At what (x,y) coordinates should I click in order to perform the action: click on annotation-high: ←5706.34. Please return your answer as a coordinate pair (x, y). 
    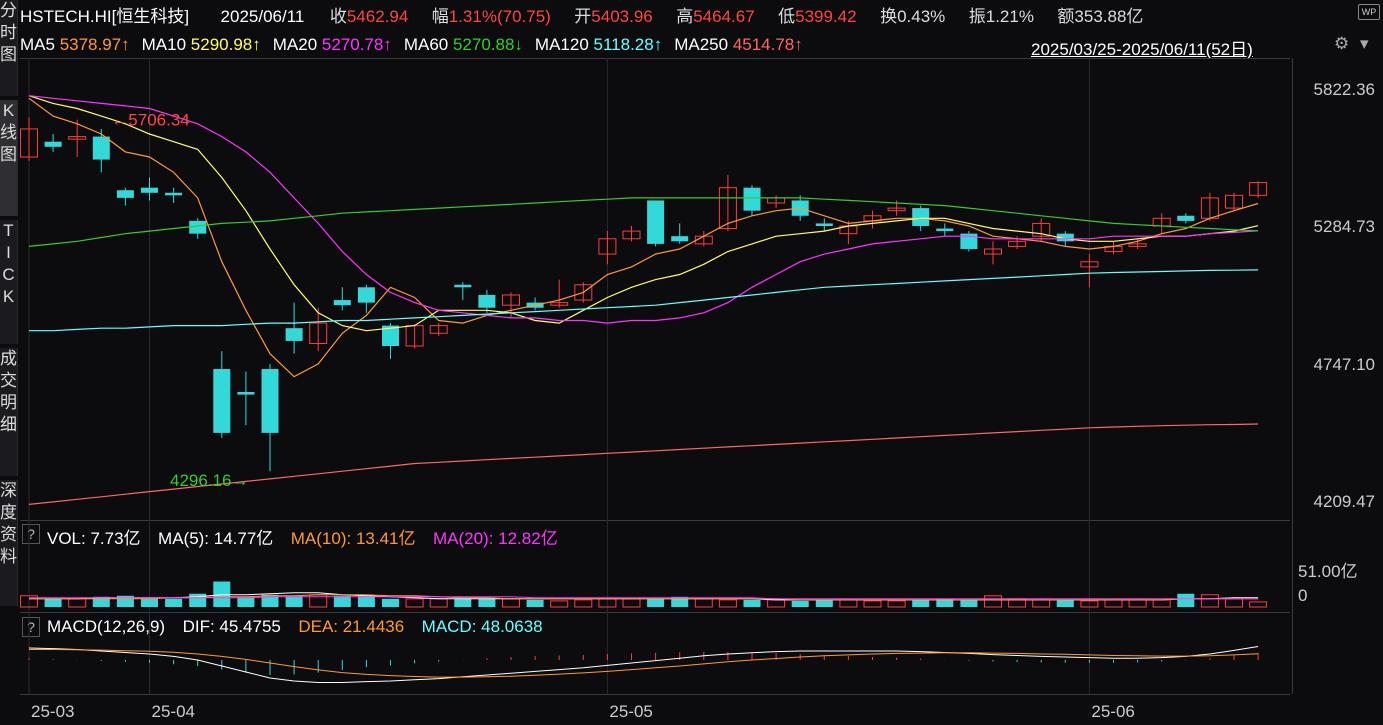
    Looking at the image, I should click on (150, 120).